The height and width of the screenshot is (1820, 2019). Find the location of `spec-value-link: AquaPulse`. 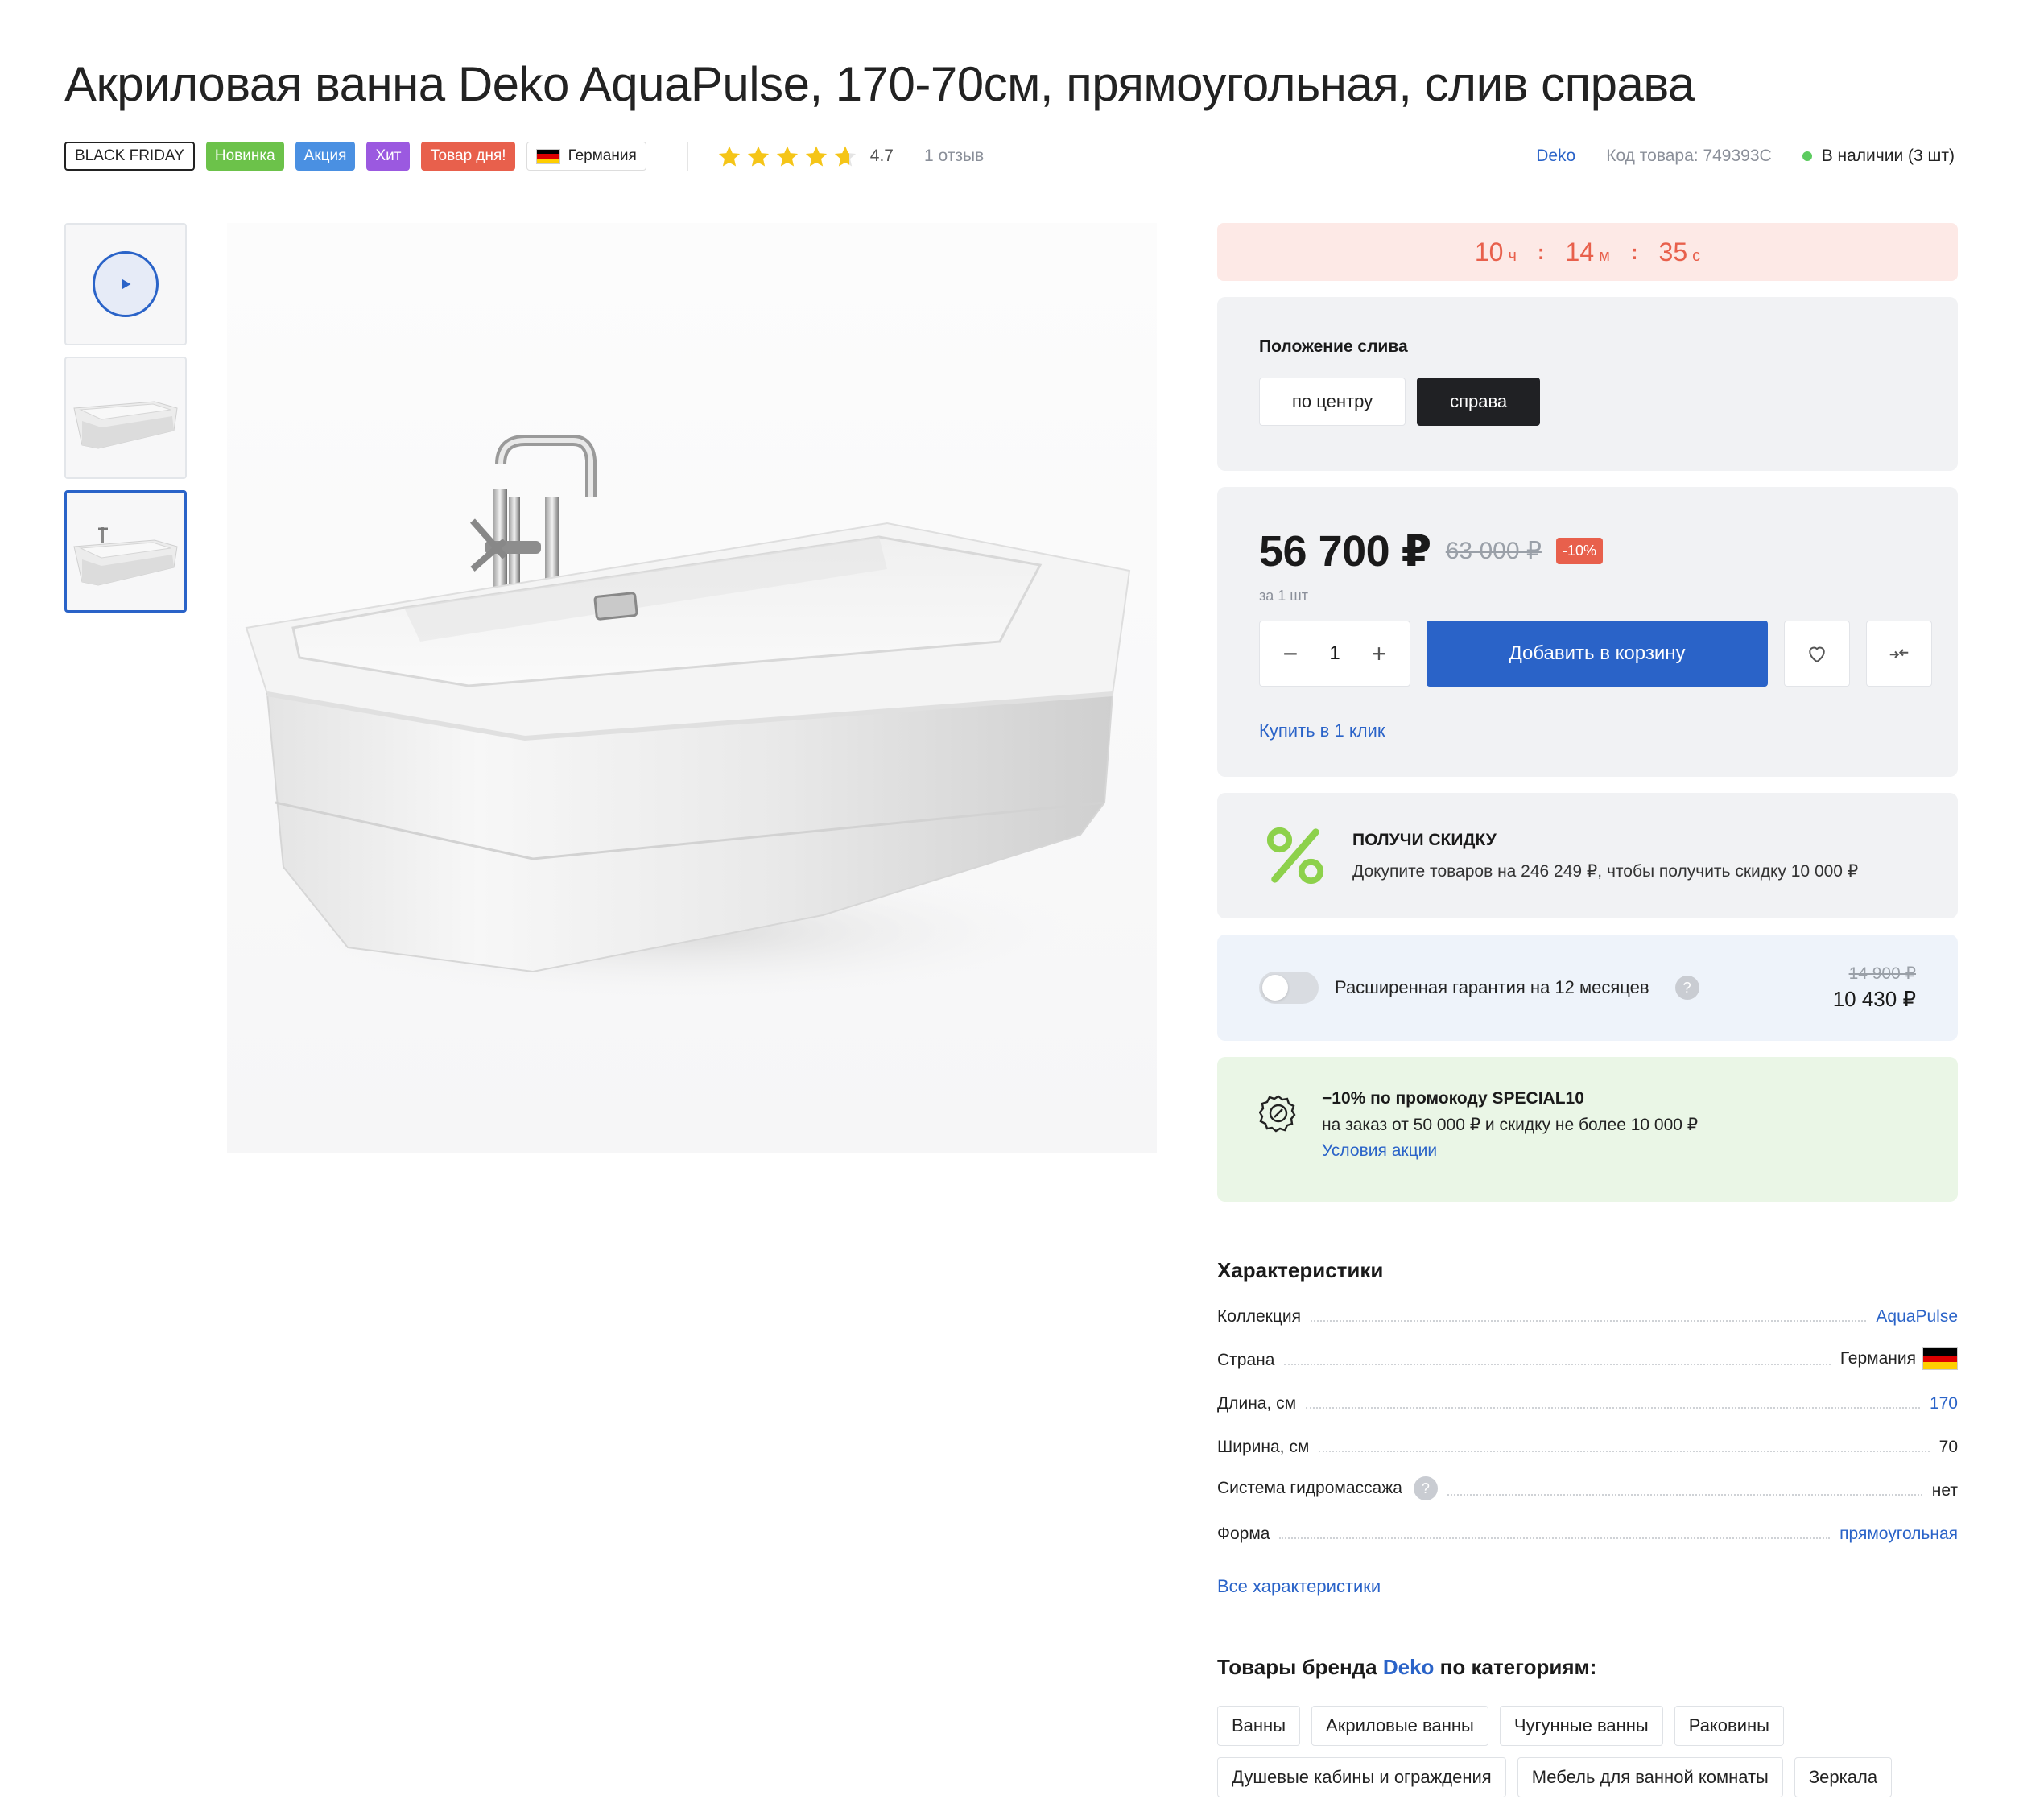

spec-value-link: AquaPulse is located at coordinates (1917, 1317).